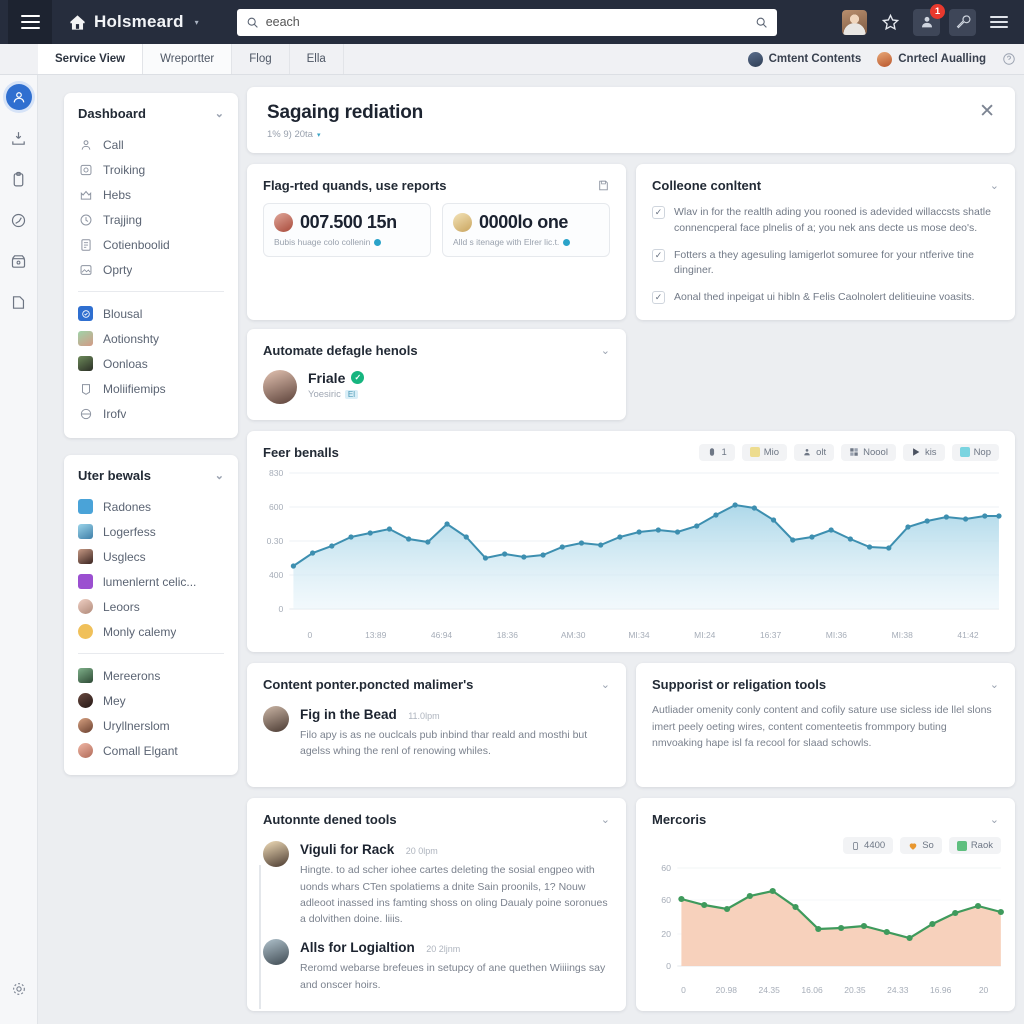  I want to click on sidebar-item-oprty: Oprty, so click(151, 269).